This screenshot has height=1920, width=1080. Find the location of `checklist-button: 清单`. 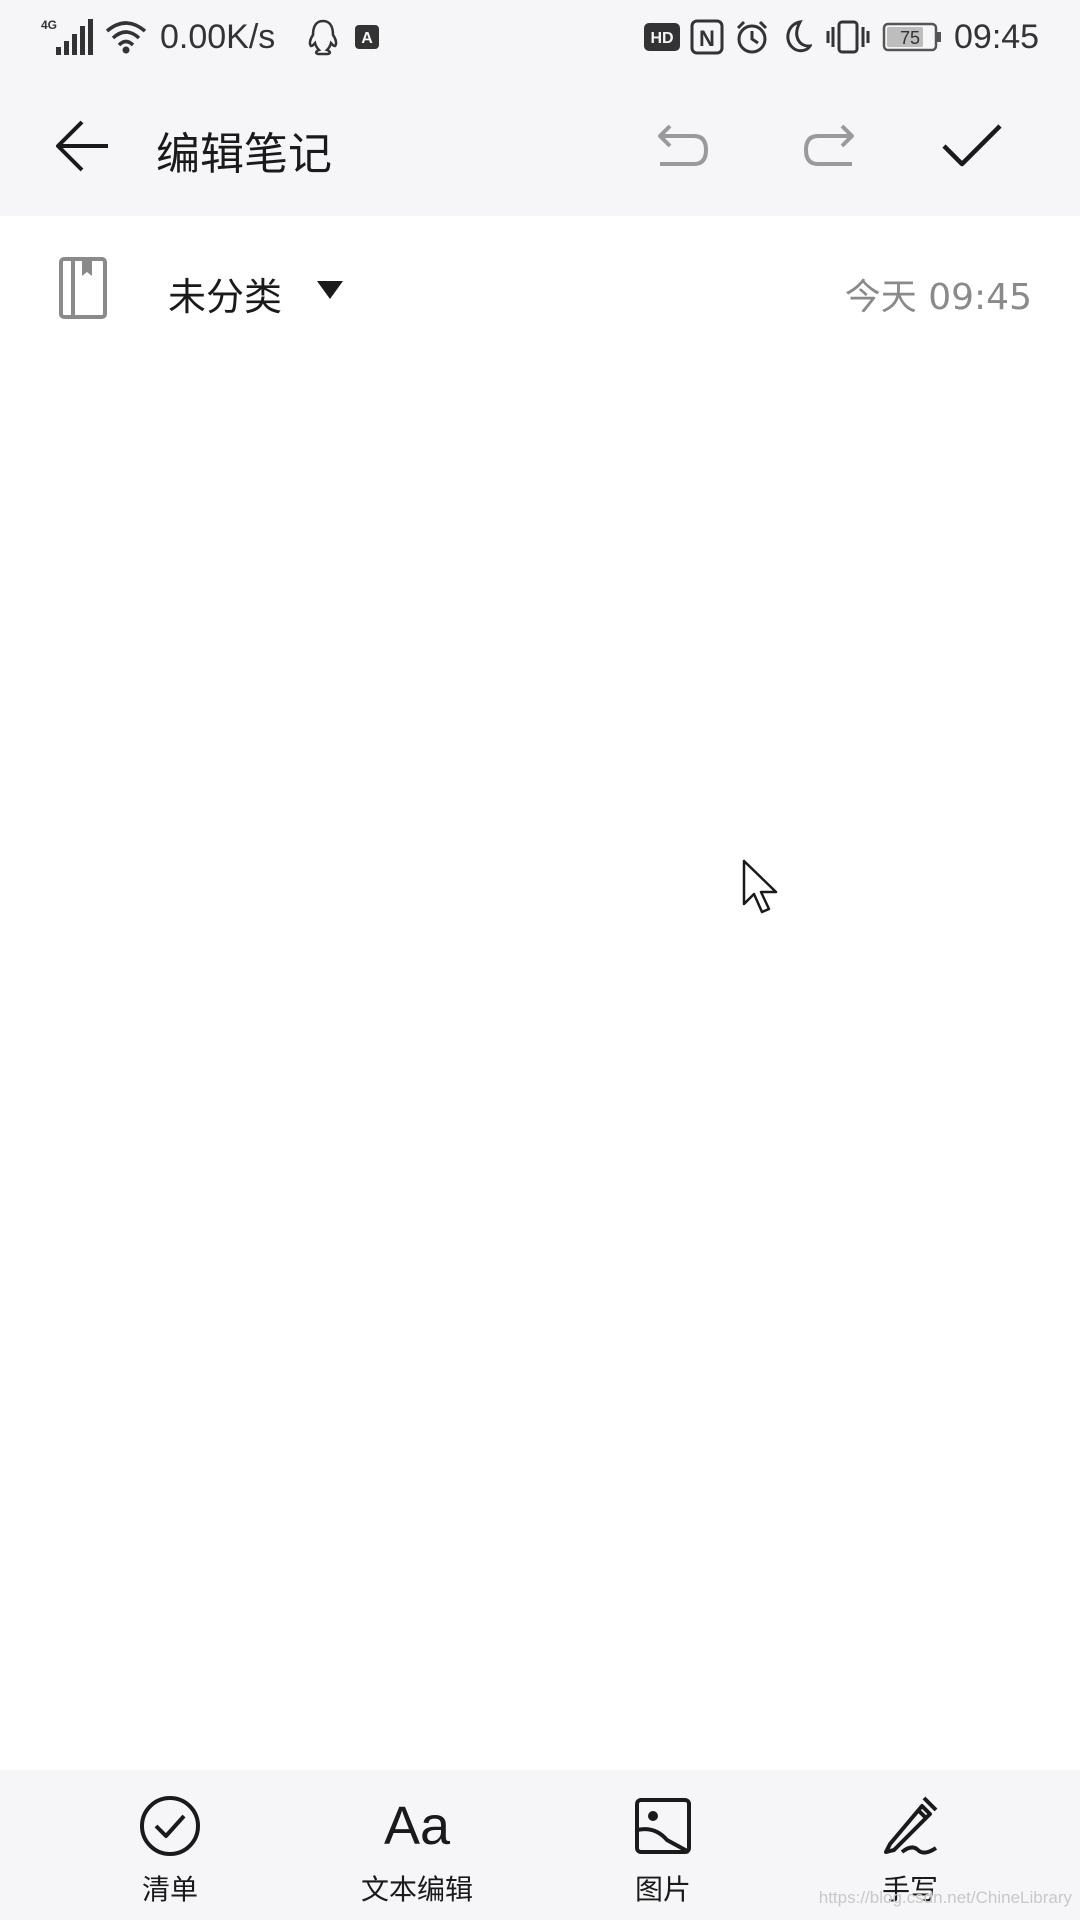

checklist-button: 清单 is located at coordinates (170, 1845).